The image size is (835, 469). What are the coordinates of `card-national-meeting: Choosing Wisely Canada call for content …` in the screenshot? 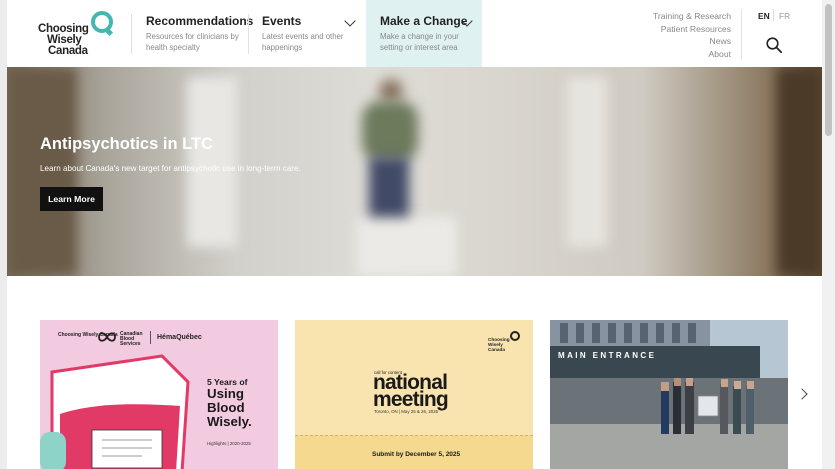 It's located at (414, 394).